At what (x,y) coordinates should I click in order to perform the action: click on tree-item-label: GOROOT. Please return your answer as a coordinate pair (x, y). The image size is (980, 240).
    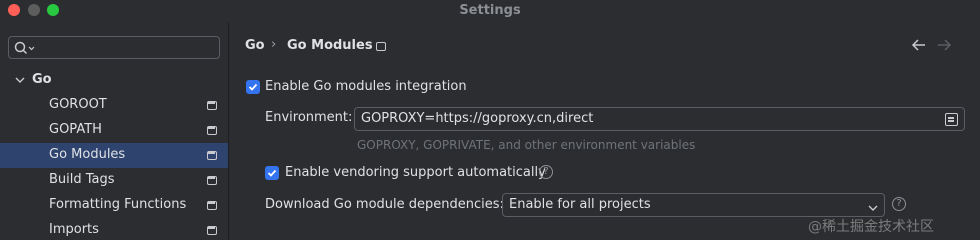
    Looking at the image, I should click on (78, 104).